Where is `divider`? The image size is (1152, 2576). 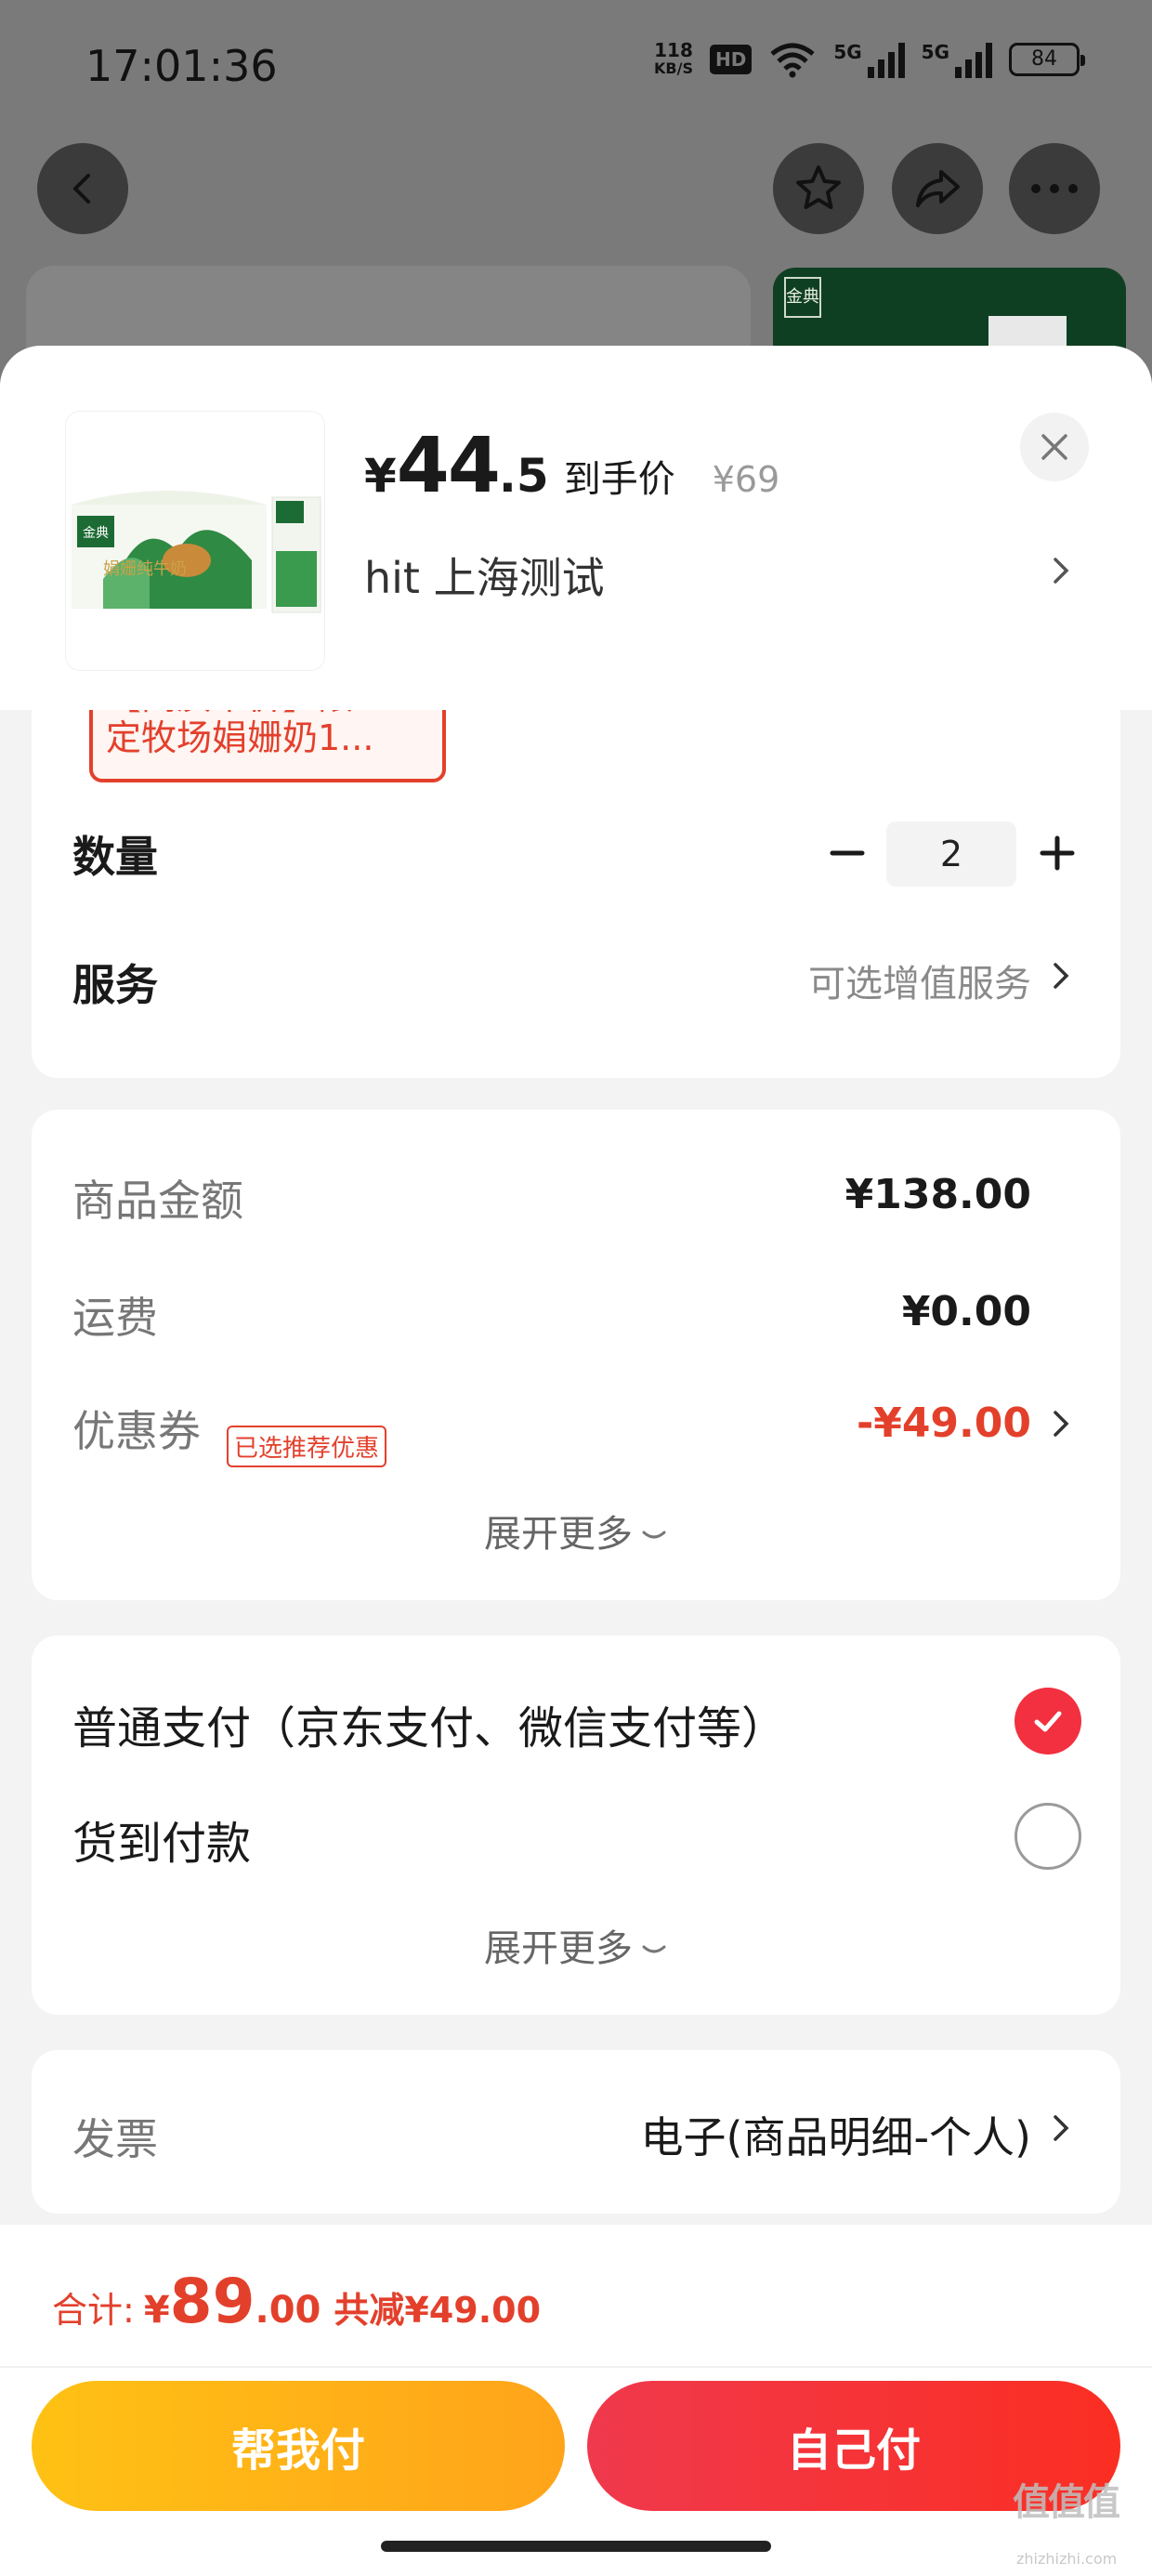 divider is located at coordinates (576, 2367).